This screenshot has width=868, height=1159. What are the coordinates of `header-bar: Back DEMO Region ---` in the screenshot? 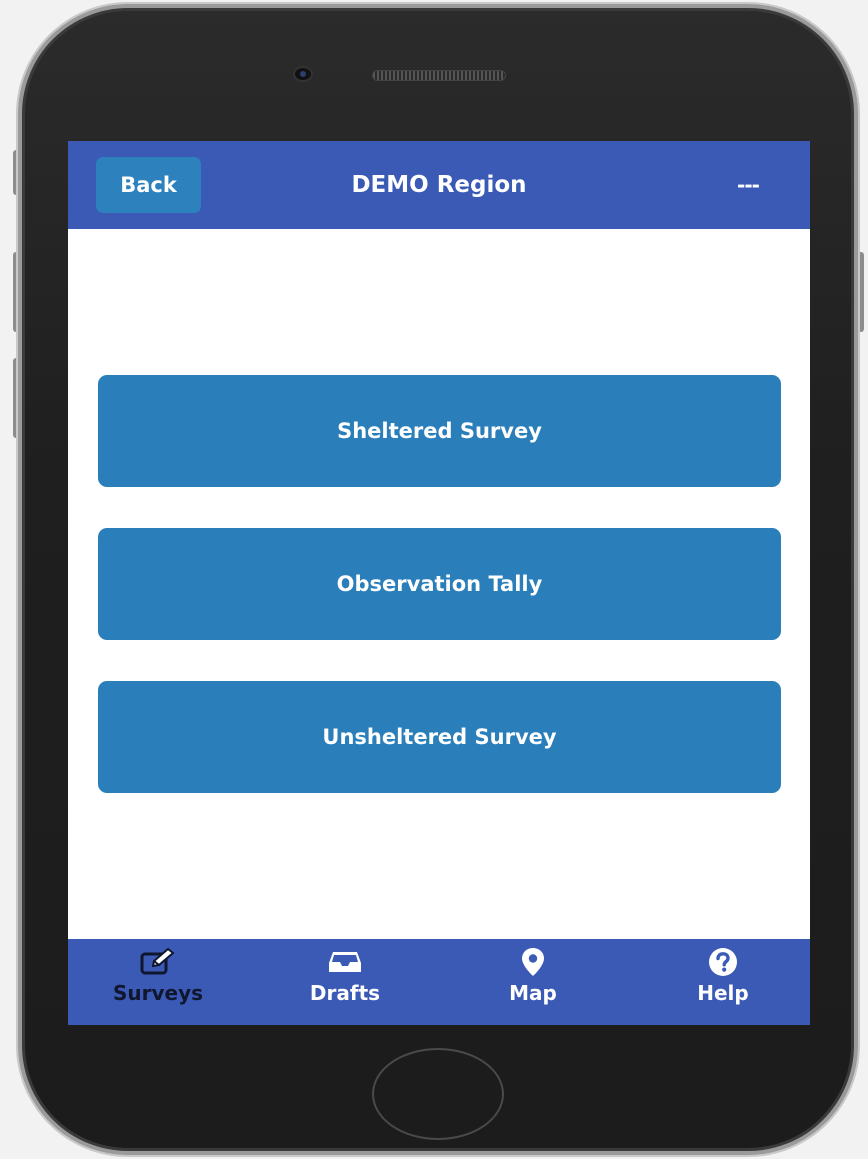 It's located at (439, 185).